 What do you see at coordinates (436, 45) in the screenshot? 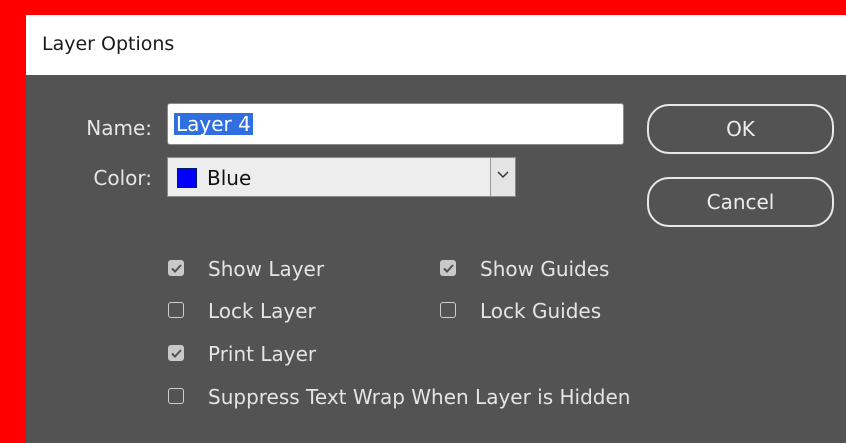
I see `title-bar: Layer Options` at bounding box center [436, 45].